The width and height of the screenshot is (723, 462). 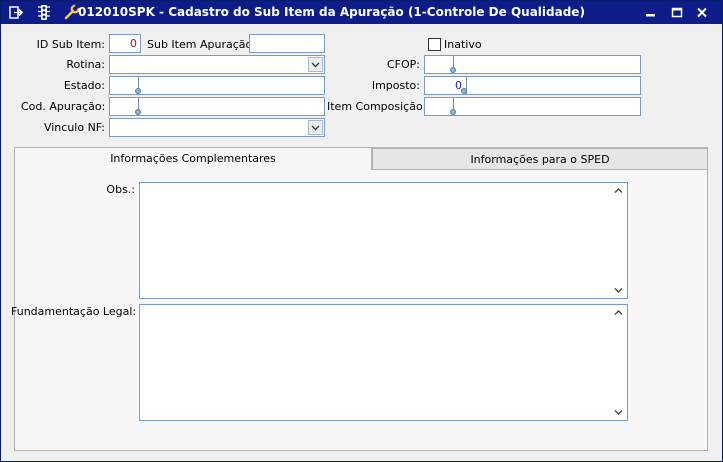 I want to click on obs-scrollbar, so click(x=618, y=240).